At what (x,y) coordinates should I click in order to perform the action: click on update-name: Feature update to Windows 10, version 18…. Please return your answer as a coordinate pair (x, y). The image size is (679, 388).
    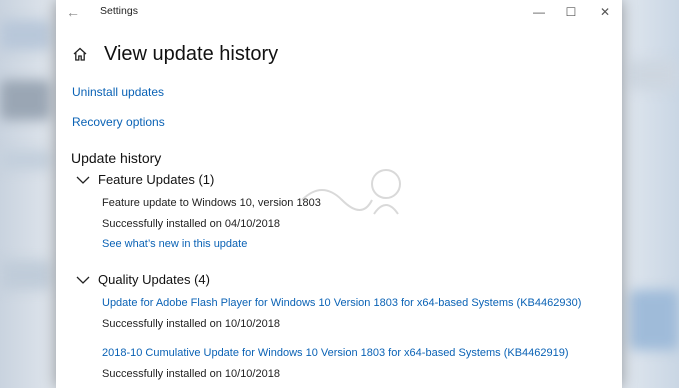
    Looking at the image, I should click on (211, 203).